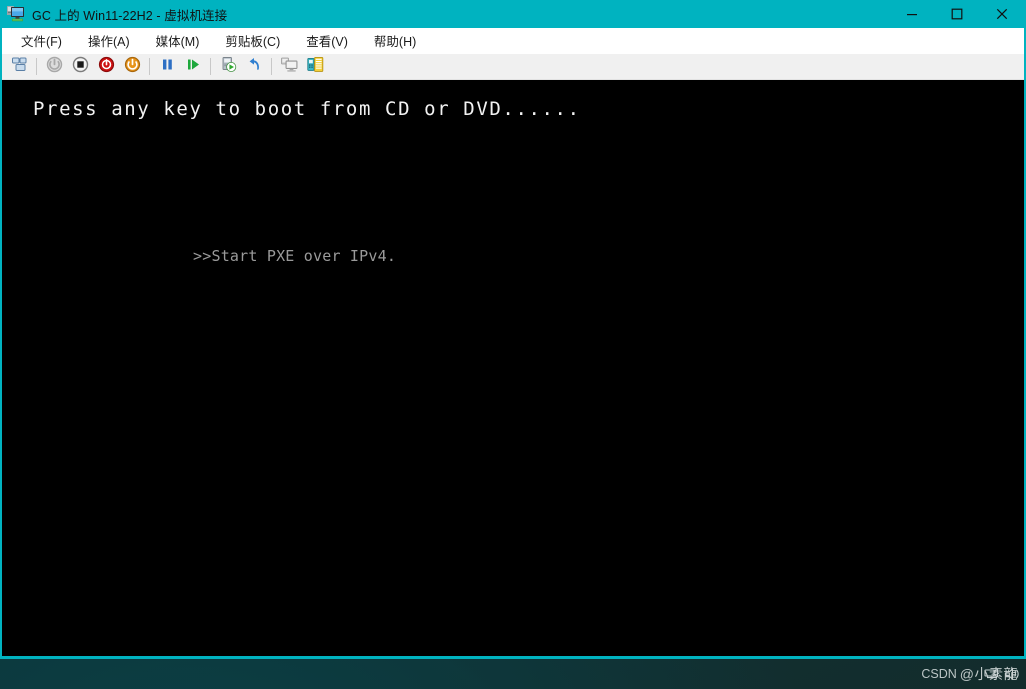  Describe the element at coordinates (178, 41) in the screenshot. I see `menu-item-media: 媒体(M)` at that location.